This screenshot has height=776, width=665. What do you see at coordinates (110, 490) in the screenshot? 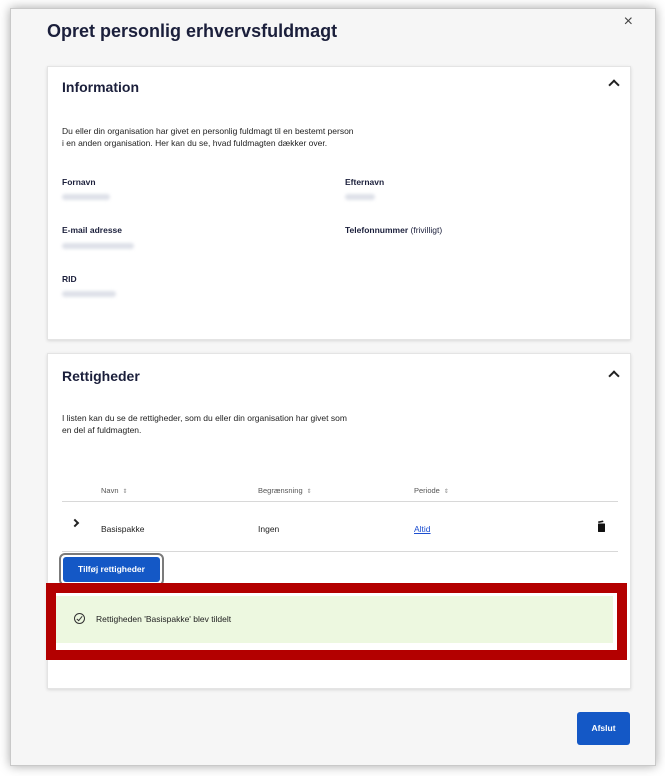
I see `column-header-navn-label: Navn` at bounding box center [110, 490].